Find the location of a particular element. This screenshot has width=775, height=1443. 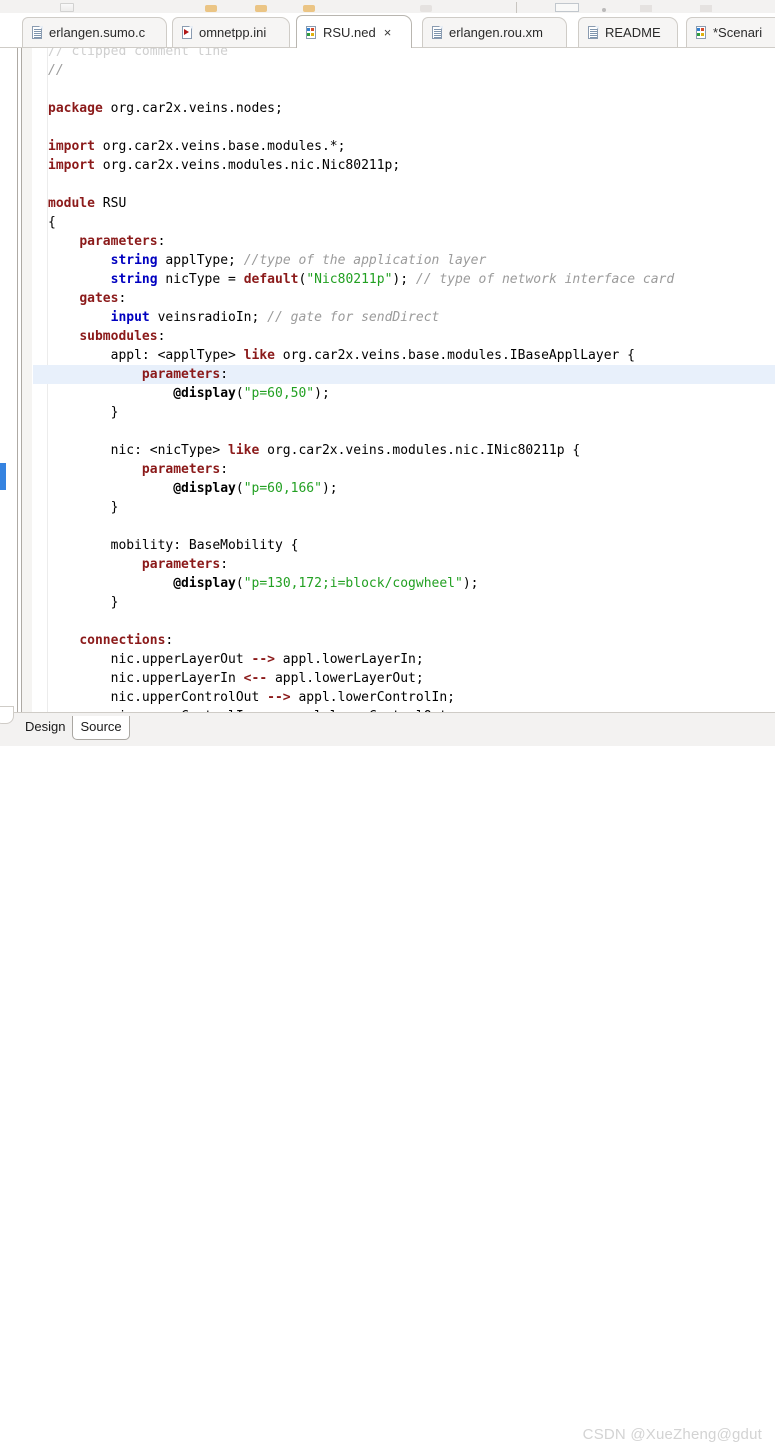

code-token: module is located at coordinates (71, 203).